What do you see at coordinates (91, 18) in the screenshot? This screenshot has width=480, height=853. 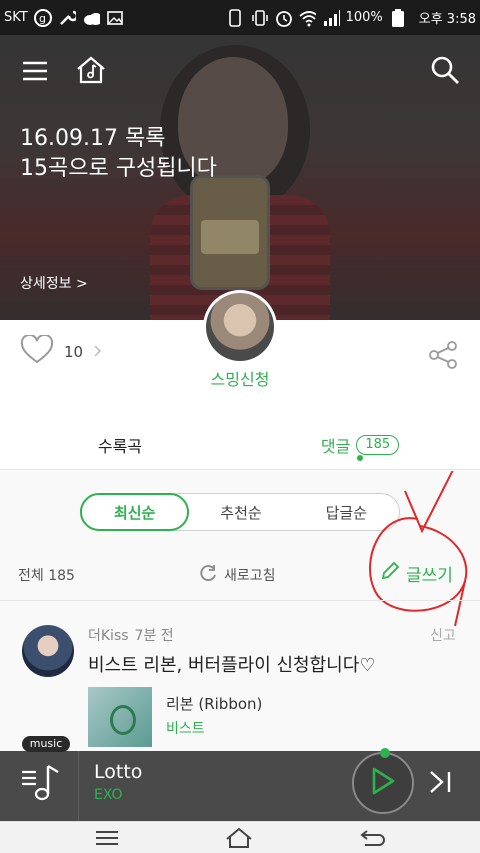 I see `cloud-icon` at bounding box center [91, 18].